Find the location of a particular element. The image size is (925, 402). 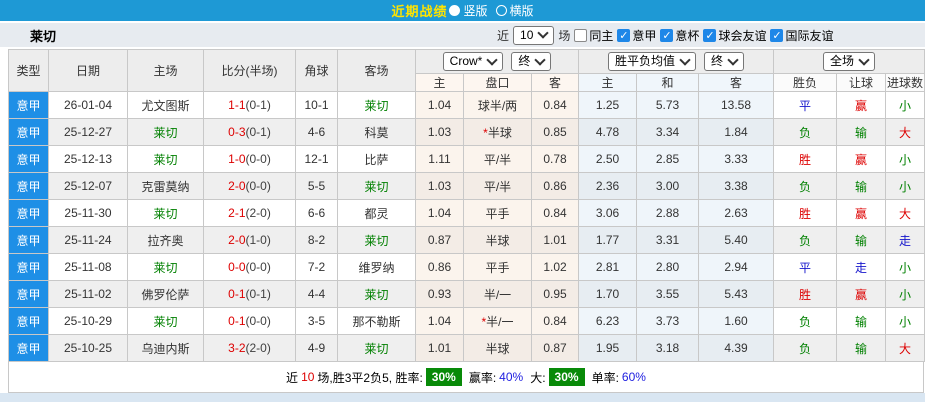

result-goals: 大 is located at coordinates (905, 348).